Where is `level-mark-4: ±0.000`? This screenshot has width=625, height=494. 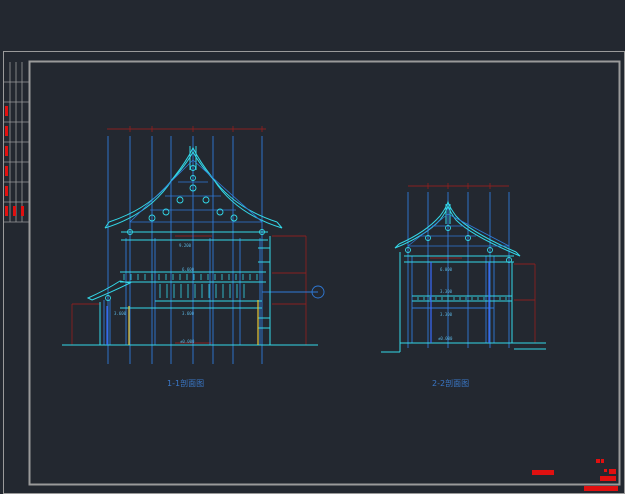 level-mark-4: ±0.000 is located at coordinates (187, 341).